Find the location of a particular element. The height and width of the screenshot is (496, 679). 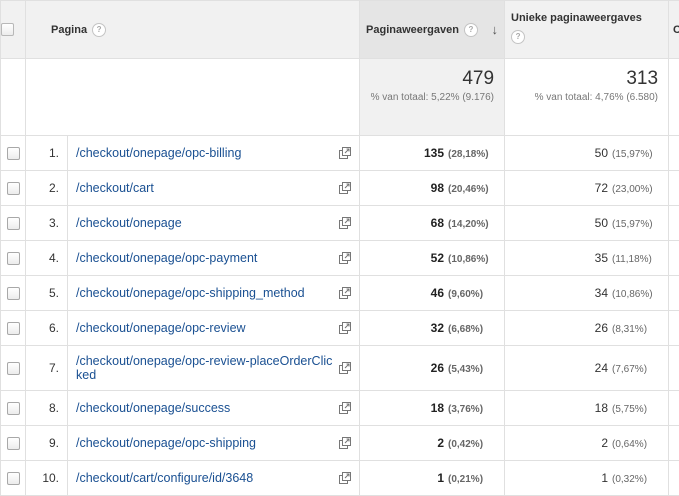

unique-pageviews-cell: 18(5,75%) is located at coordinates (587, 408).